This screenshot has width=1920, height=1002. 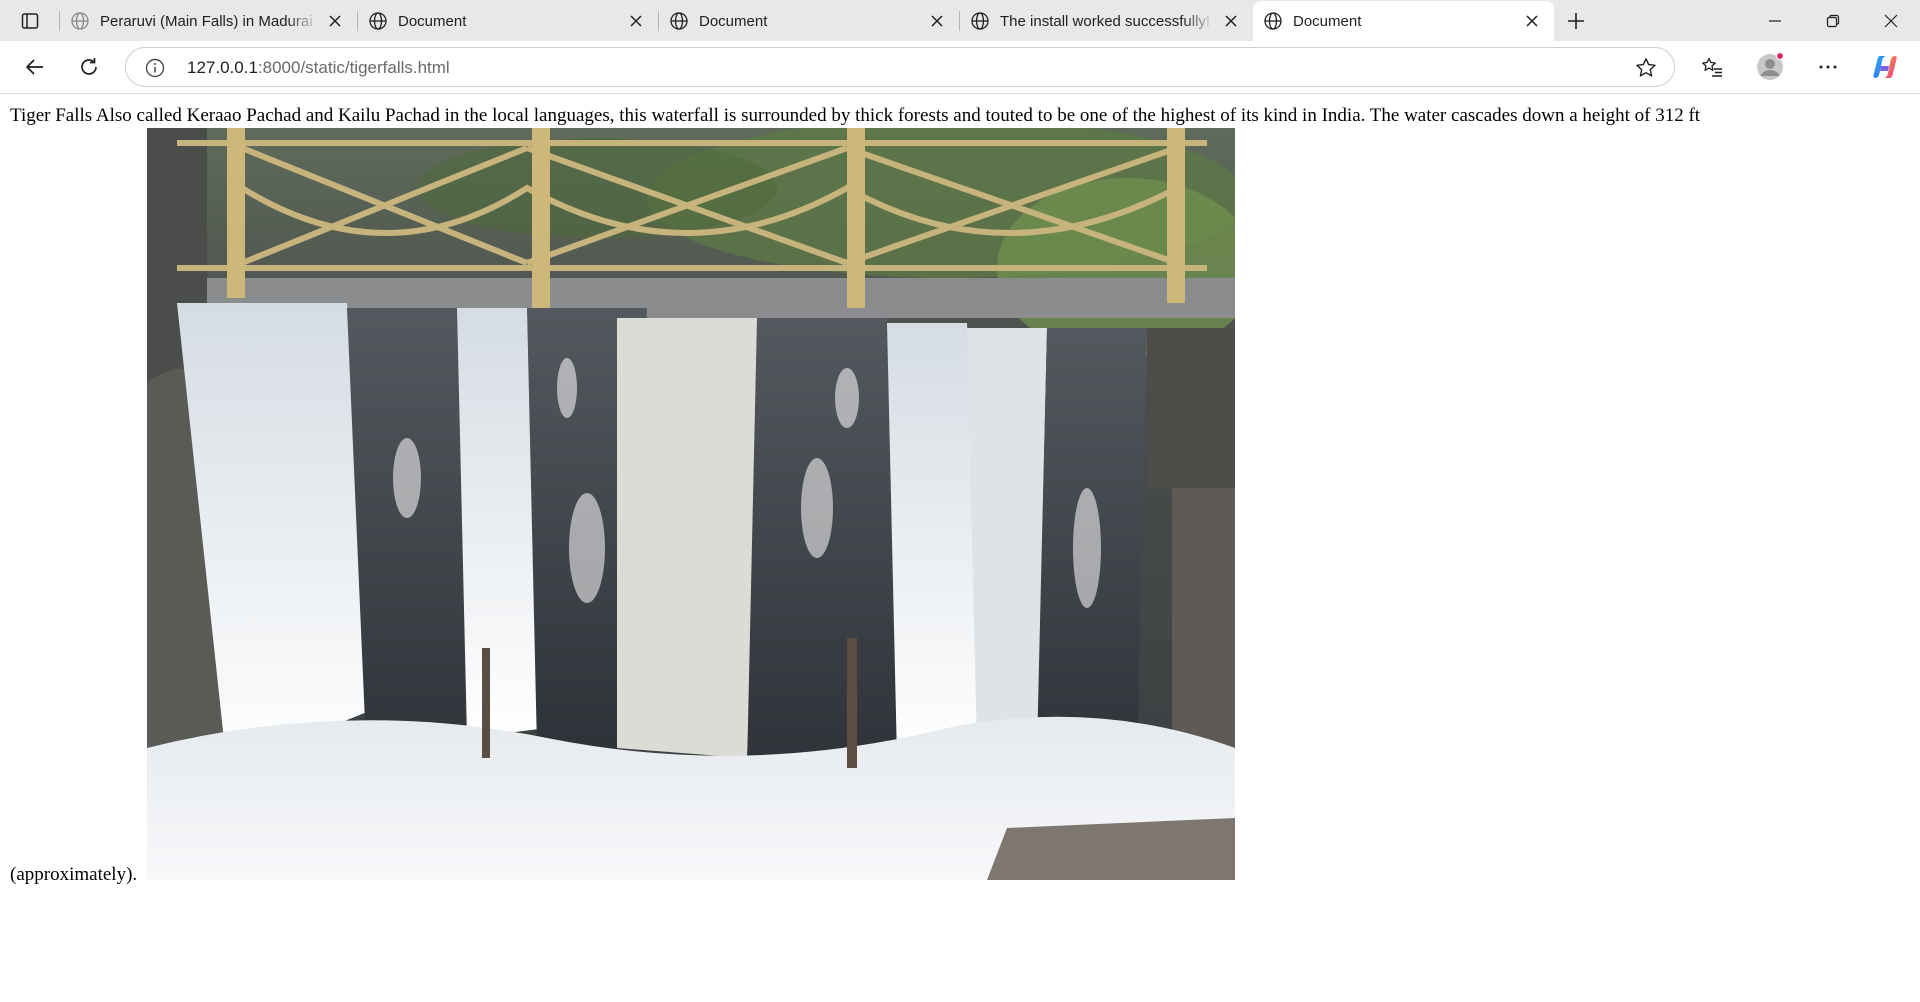 I want to click on refresh-button, so click(x=89, y=67).